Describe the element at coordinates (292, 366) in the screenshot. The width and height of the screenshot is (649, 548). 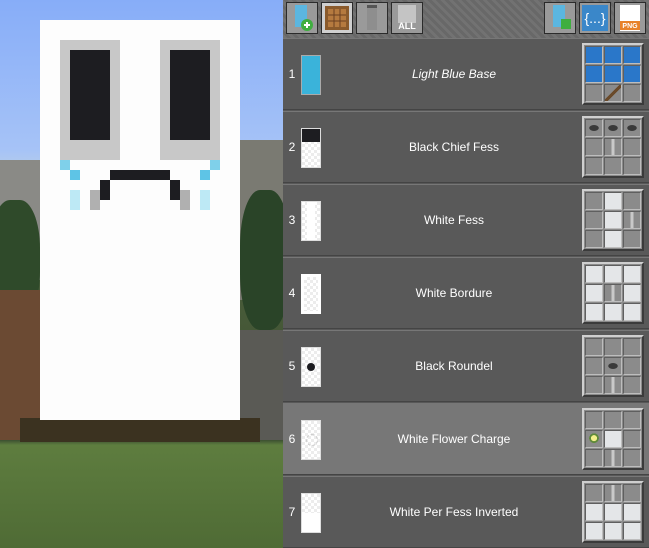
I see `layer-number: 5` at that location.